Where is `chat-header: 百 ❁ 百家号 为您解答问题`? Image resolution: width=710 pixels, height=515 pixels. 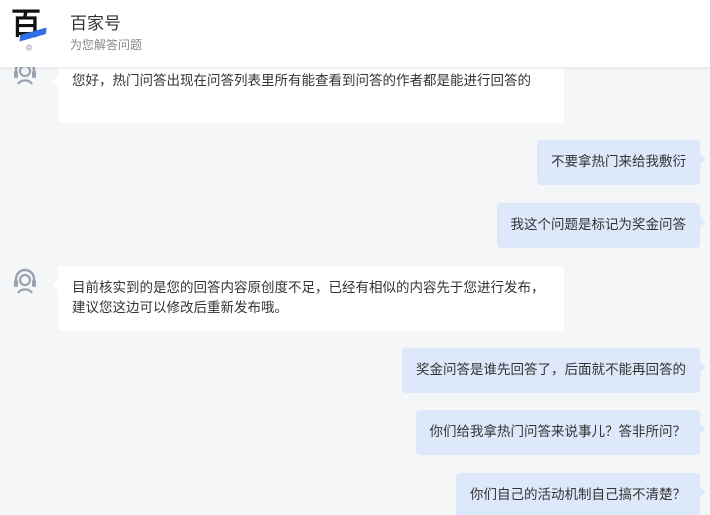 chat-header: 百 ❁ 百家号 为您解答问题 is located at coordinates (355, 33).